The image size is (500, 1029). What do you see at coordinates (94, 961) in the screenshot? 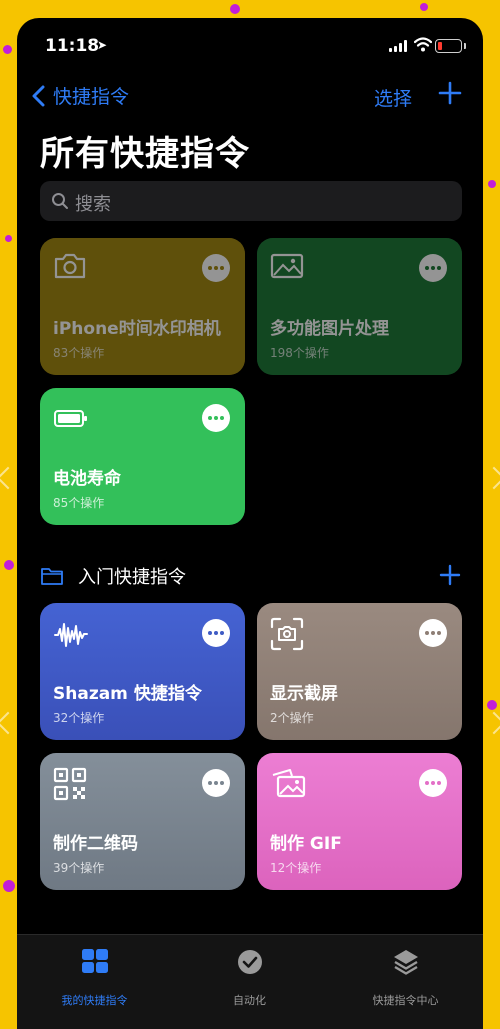
I see `grid-icon` at bounding box center [94, 961].